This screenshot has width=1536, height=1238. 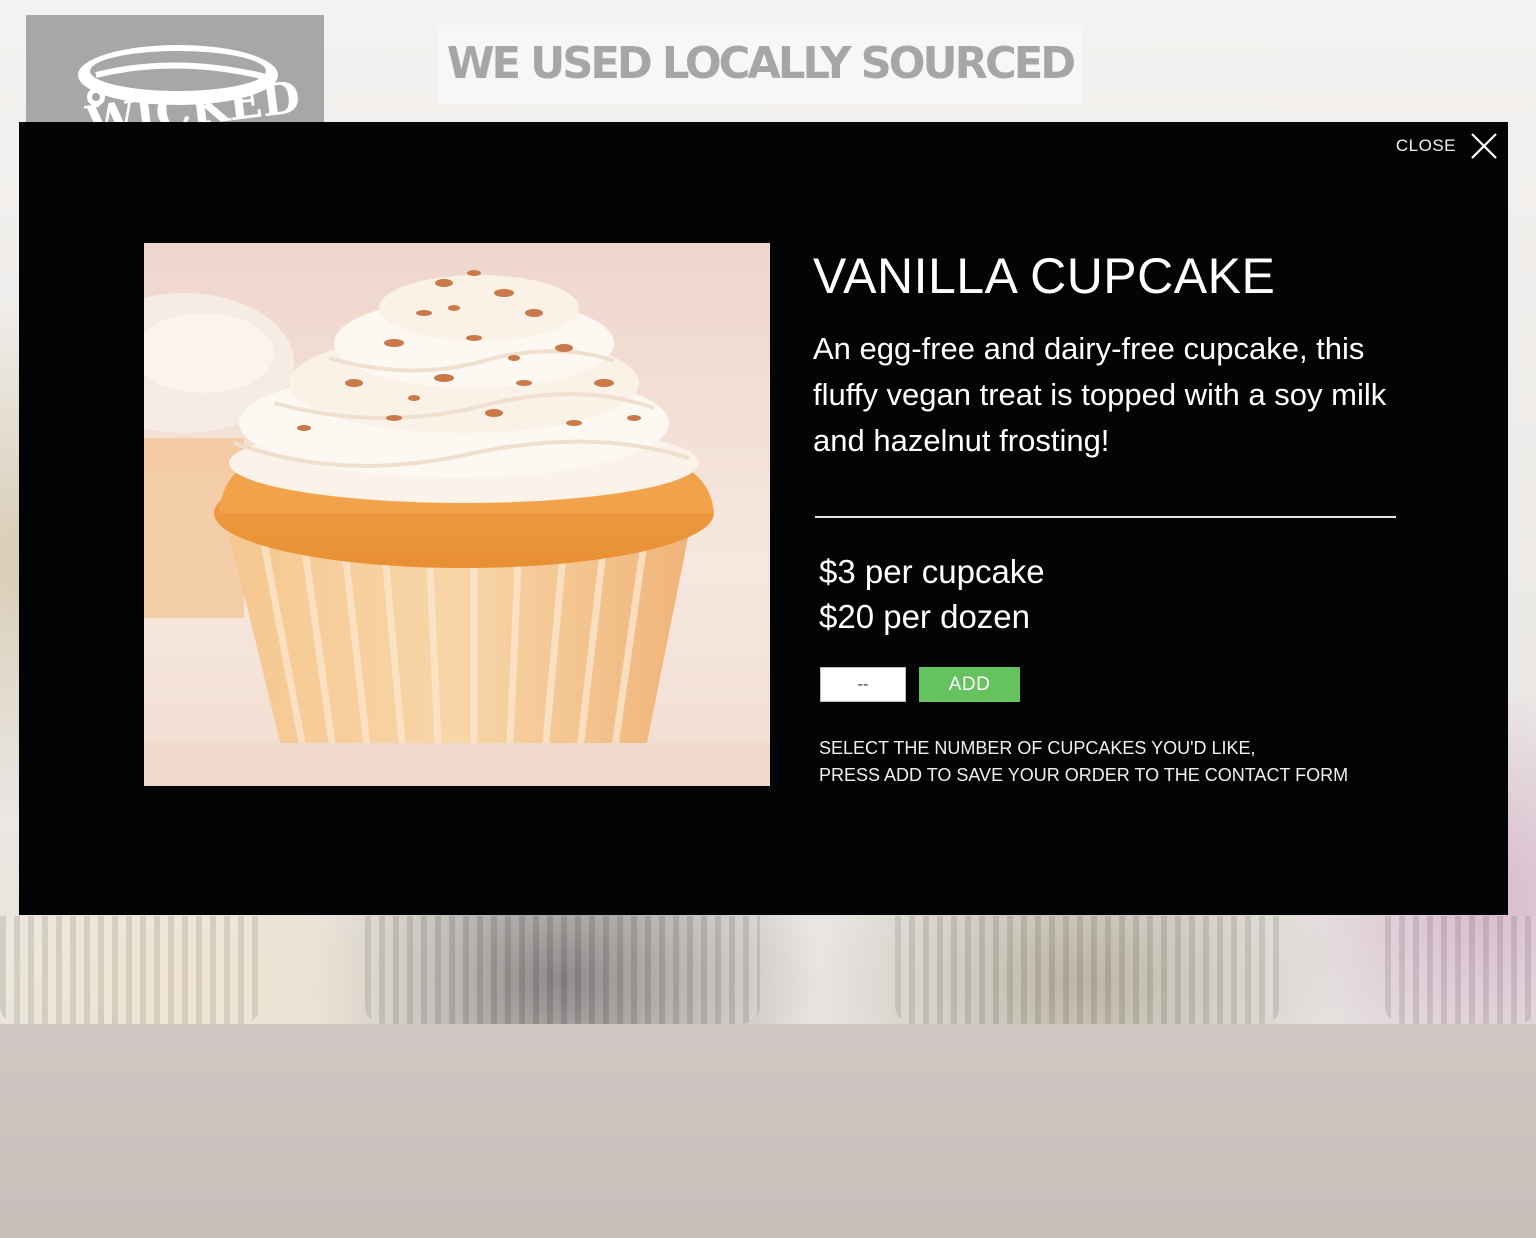 I want to click on close-label: CLOSE, so click(x=1425, y=145).